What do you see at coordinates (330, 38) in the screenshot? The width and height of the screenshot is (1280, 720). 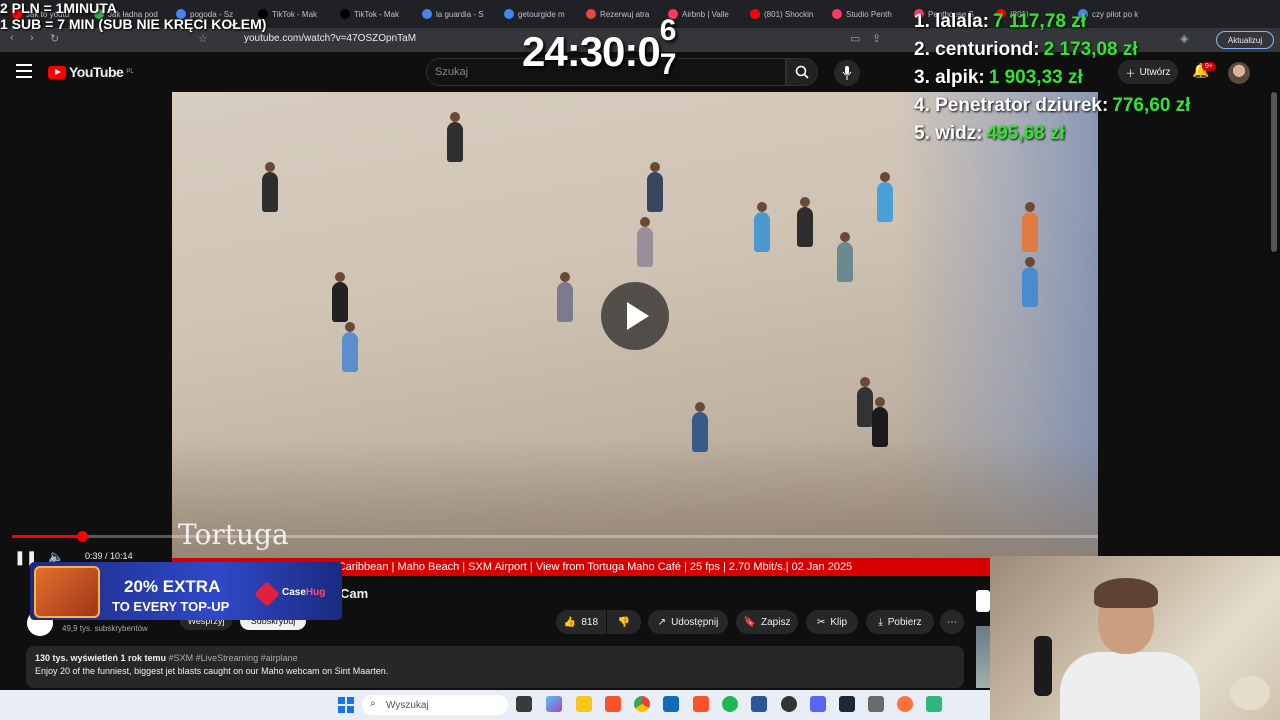 I see `address-url: youtube.com/watch?v=47OSZOpnTaM` at bounding box center [330, 38].